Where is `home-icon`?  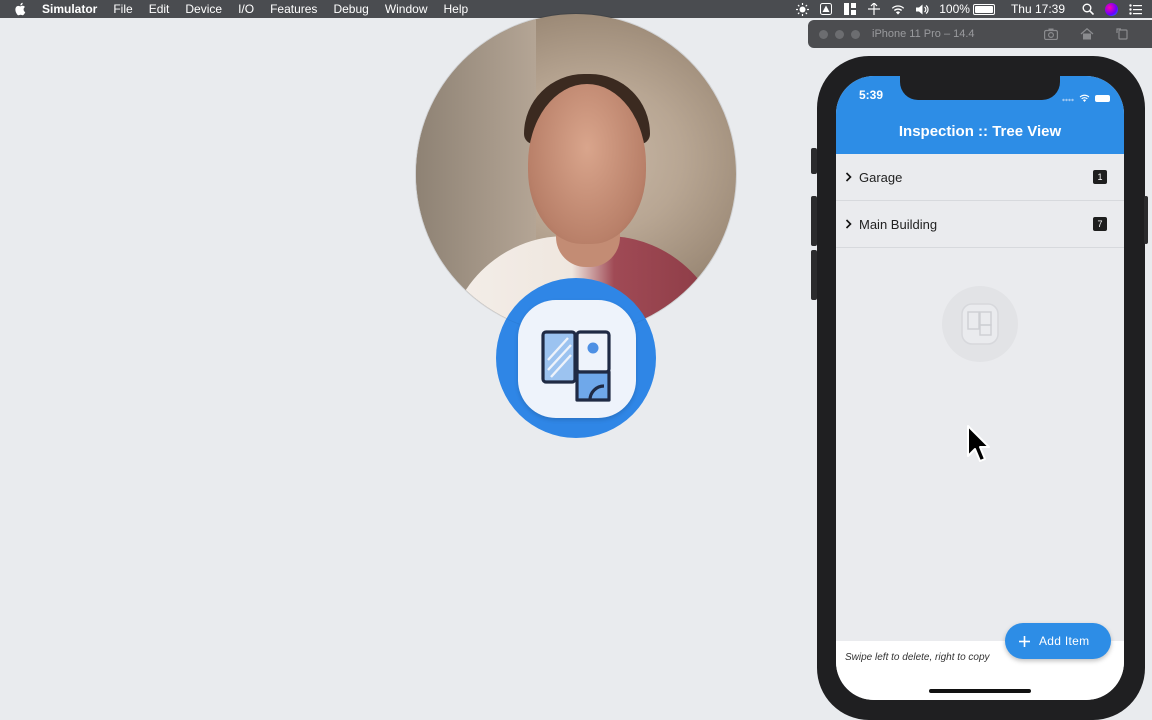
home-icon is located at coordinates (1087, 34).